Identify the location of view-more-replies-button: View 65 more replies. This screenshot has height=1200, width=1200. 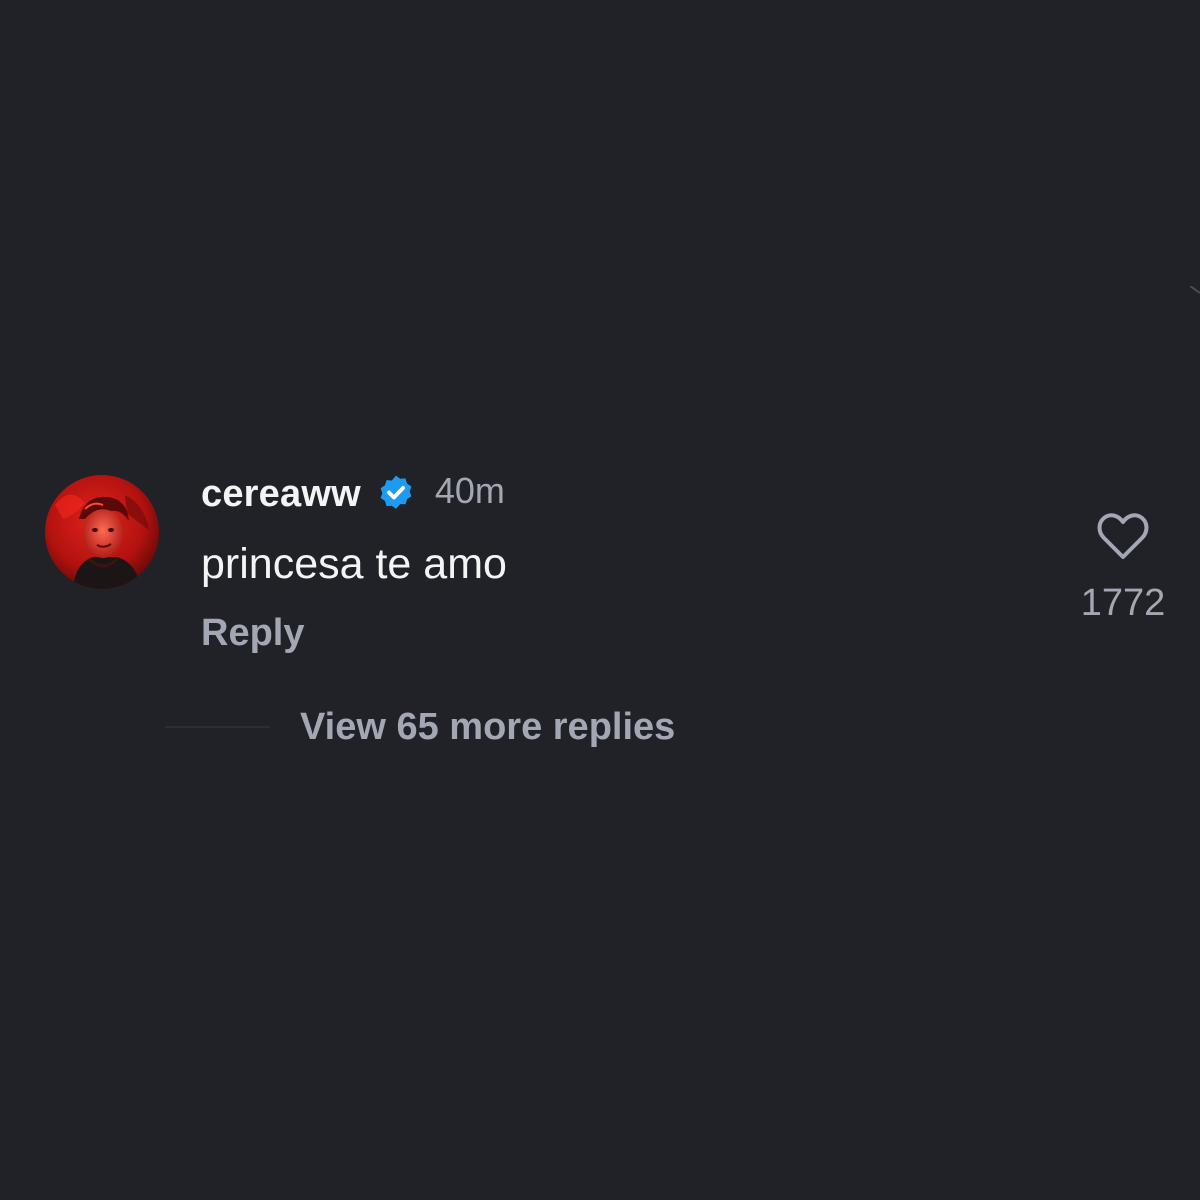
(487, 727).